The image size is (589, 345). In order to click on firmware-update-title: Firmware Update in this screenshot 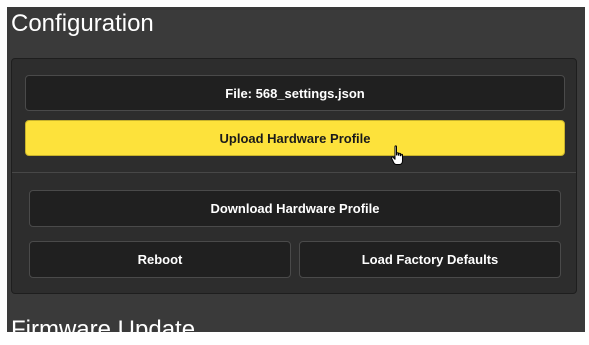, I will do `click(103, 329)`.